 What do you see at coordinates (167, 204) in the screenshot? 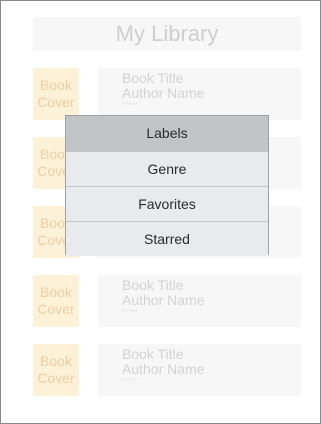
I see `menu-item-favorites: Favorites` at bounding box center [167, 204].